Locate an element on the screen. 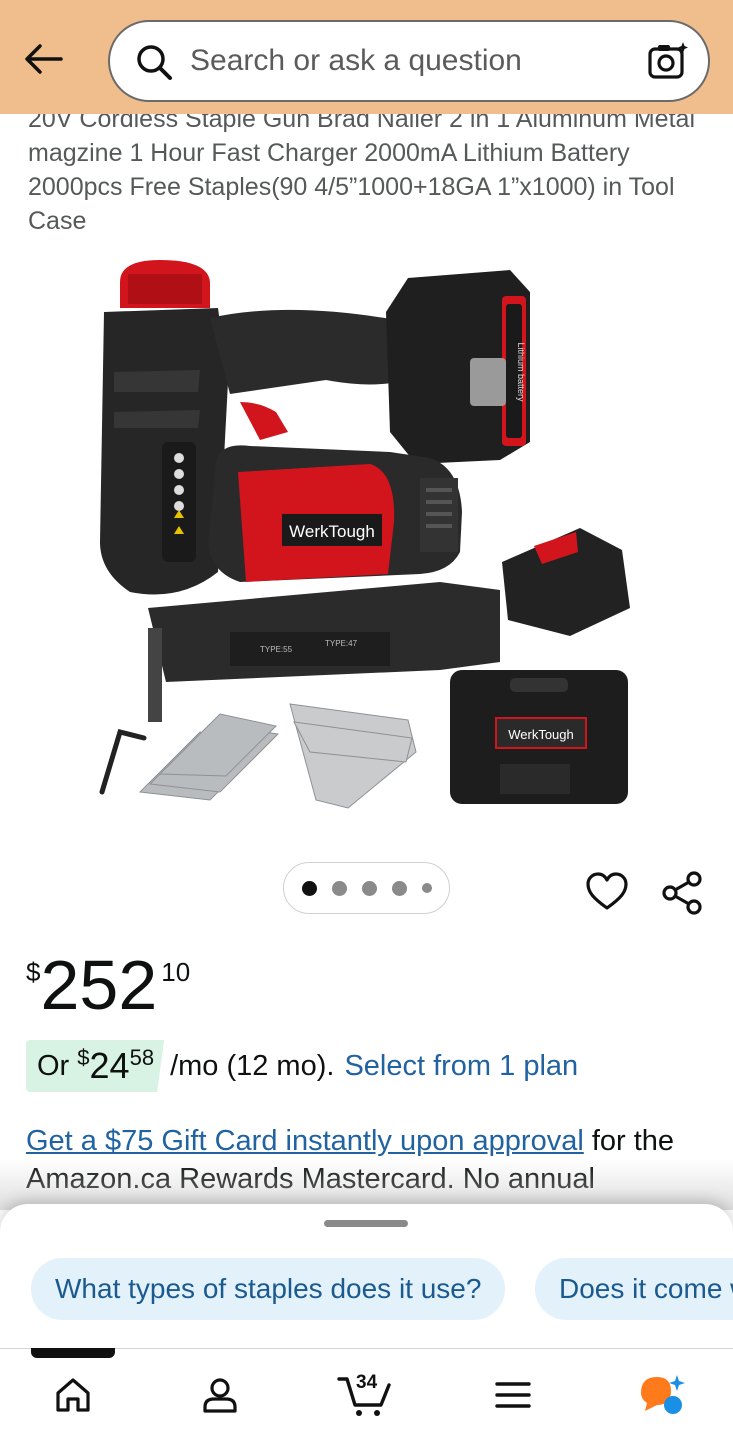 The height and width of the screenshot is (1440, 733). select-plan-link: Select from 1 plan is located at coordinates (461, 1066).